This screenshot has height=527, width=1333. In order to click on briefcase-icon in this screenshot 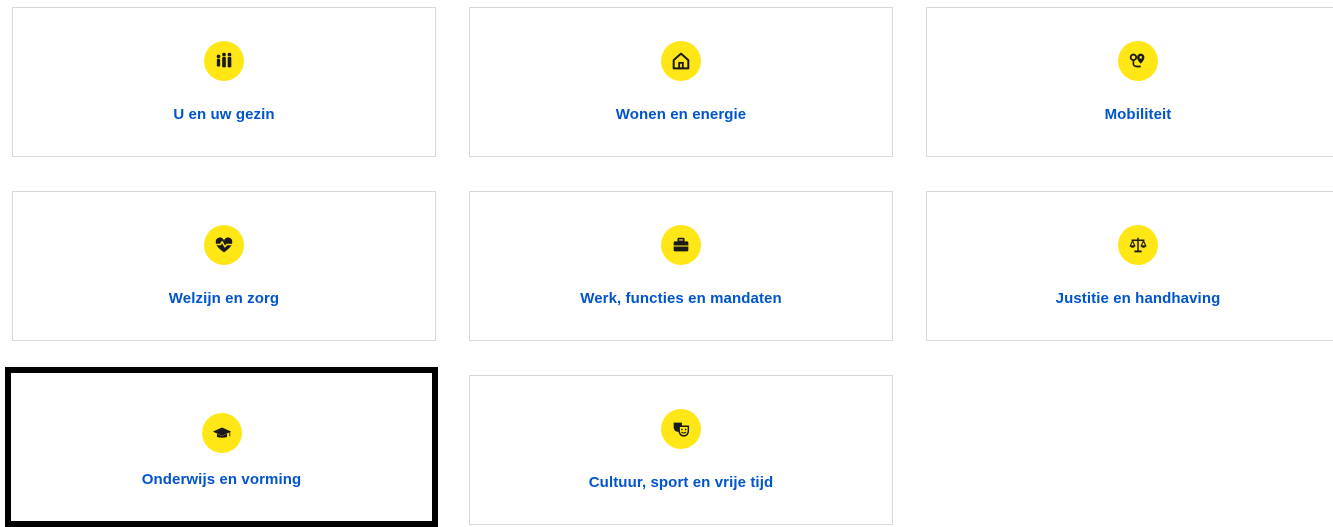, I will do `click(681, 245)`.